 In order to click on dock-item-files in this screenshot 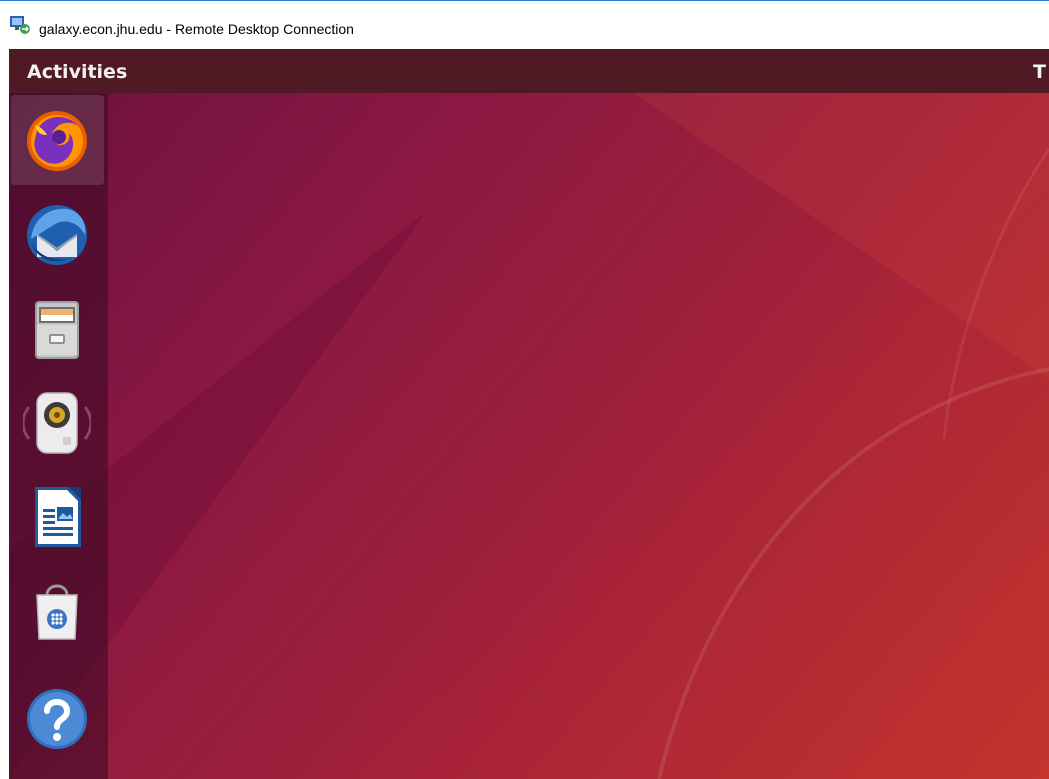, I will do `click(57, 328)`.